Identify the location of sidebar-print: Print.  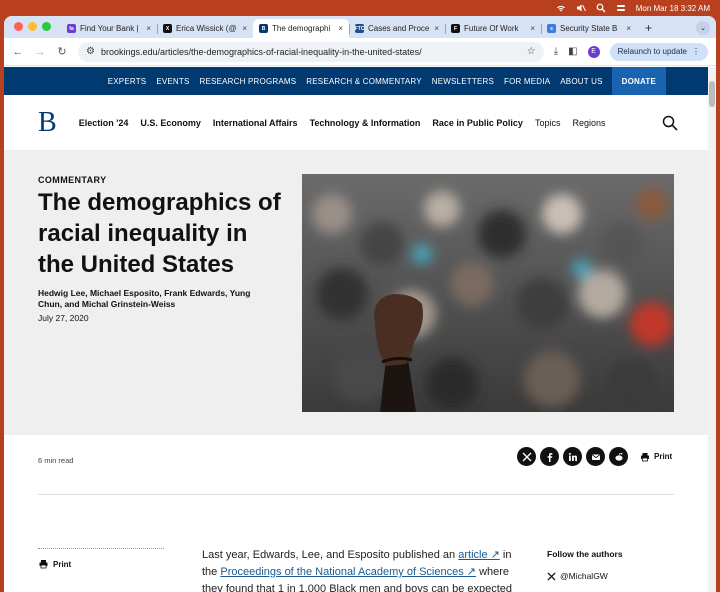
(101, 558).